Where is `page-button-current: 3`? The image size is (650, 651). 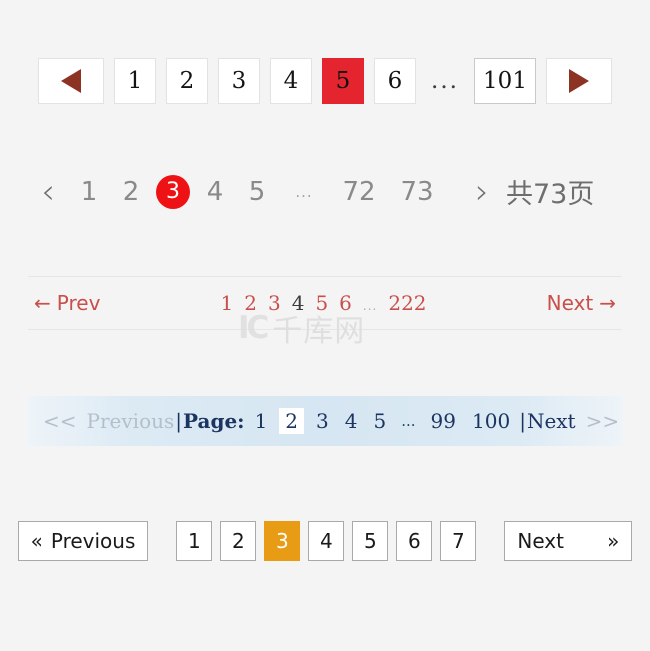
page-button-current: 3 is located at coordinates (282, 541).